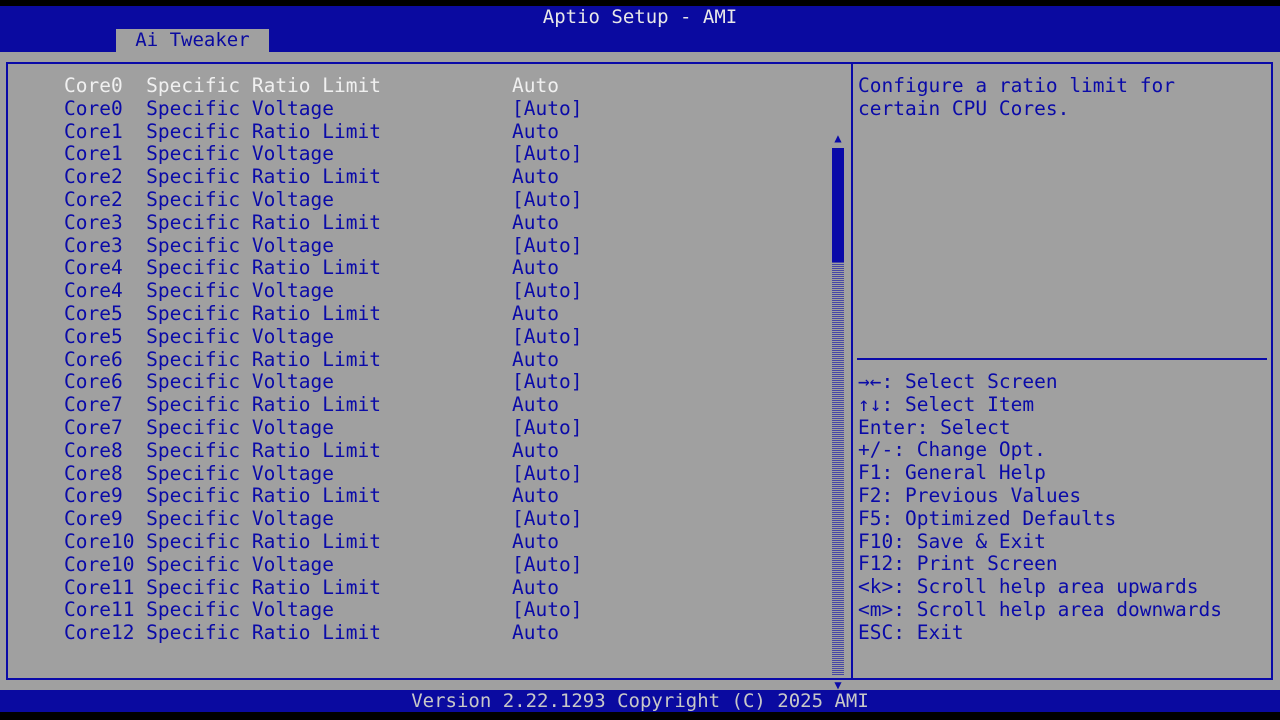 This screenshot has width=1280, height=720. I want to click on panel-divider, so click(852, 371).